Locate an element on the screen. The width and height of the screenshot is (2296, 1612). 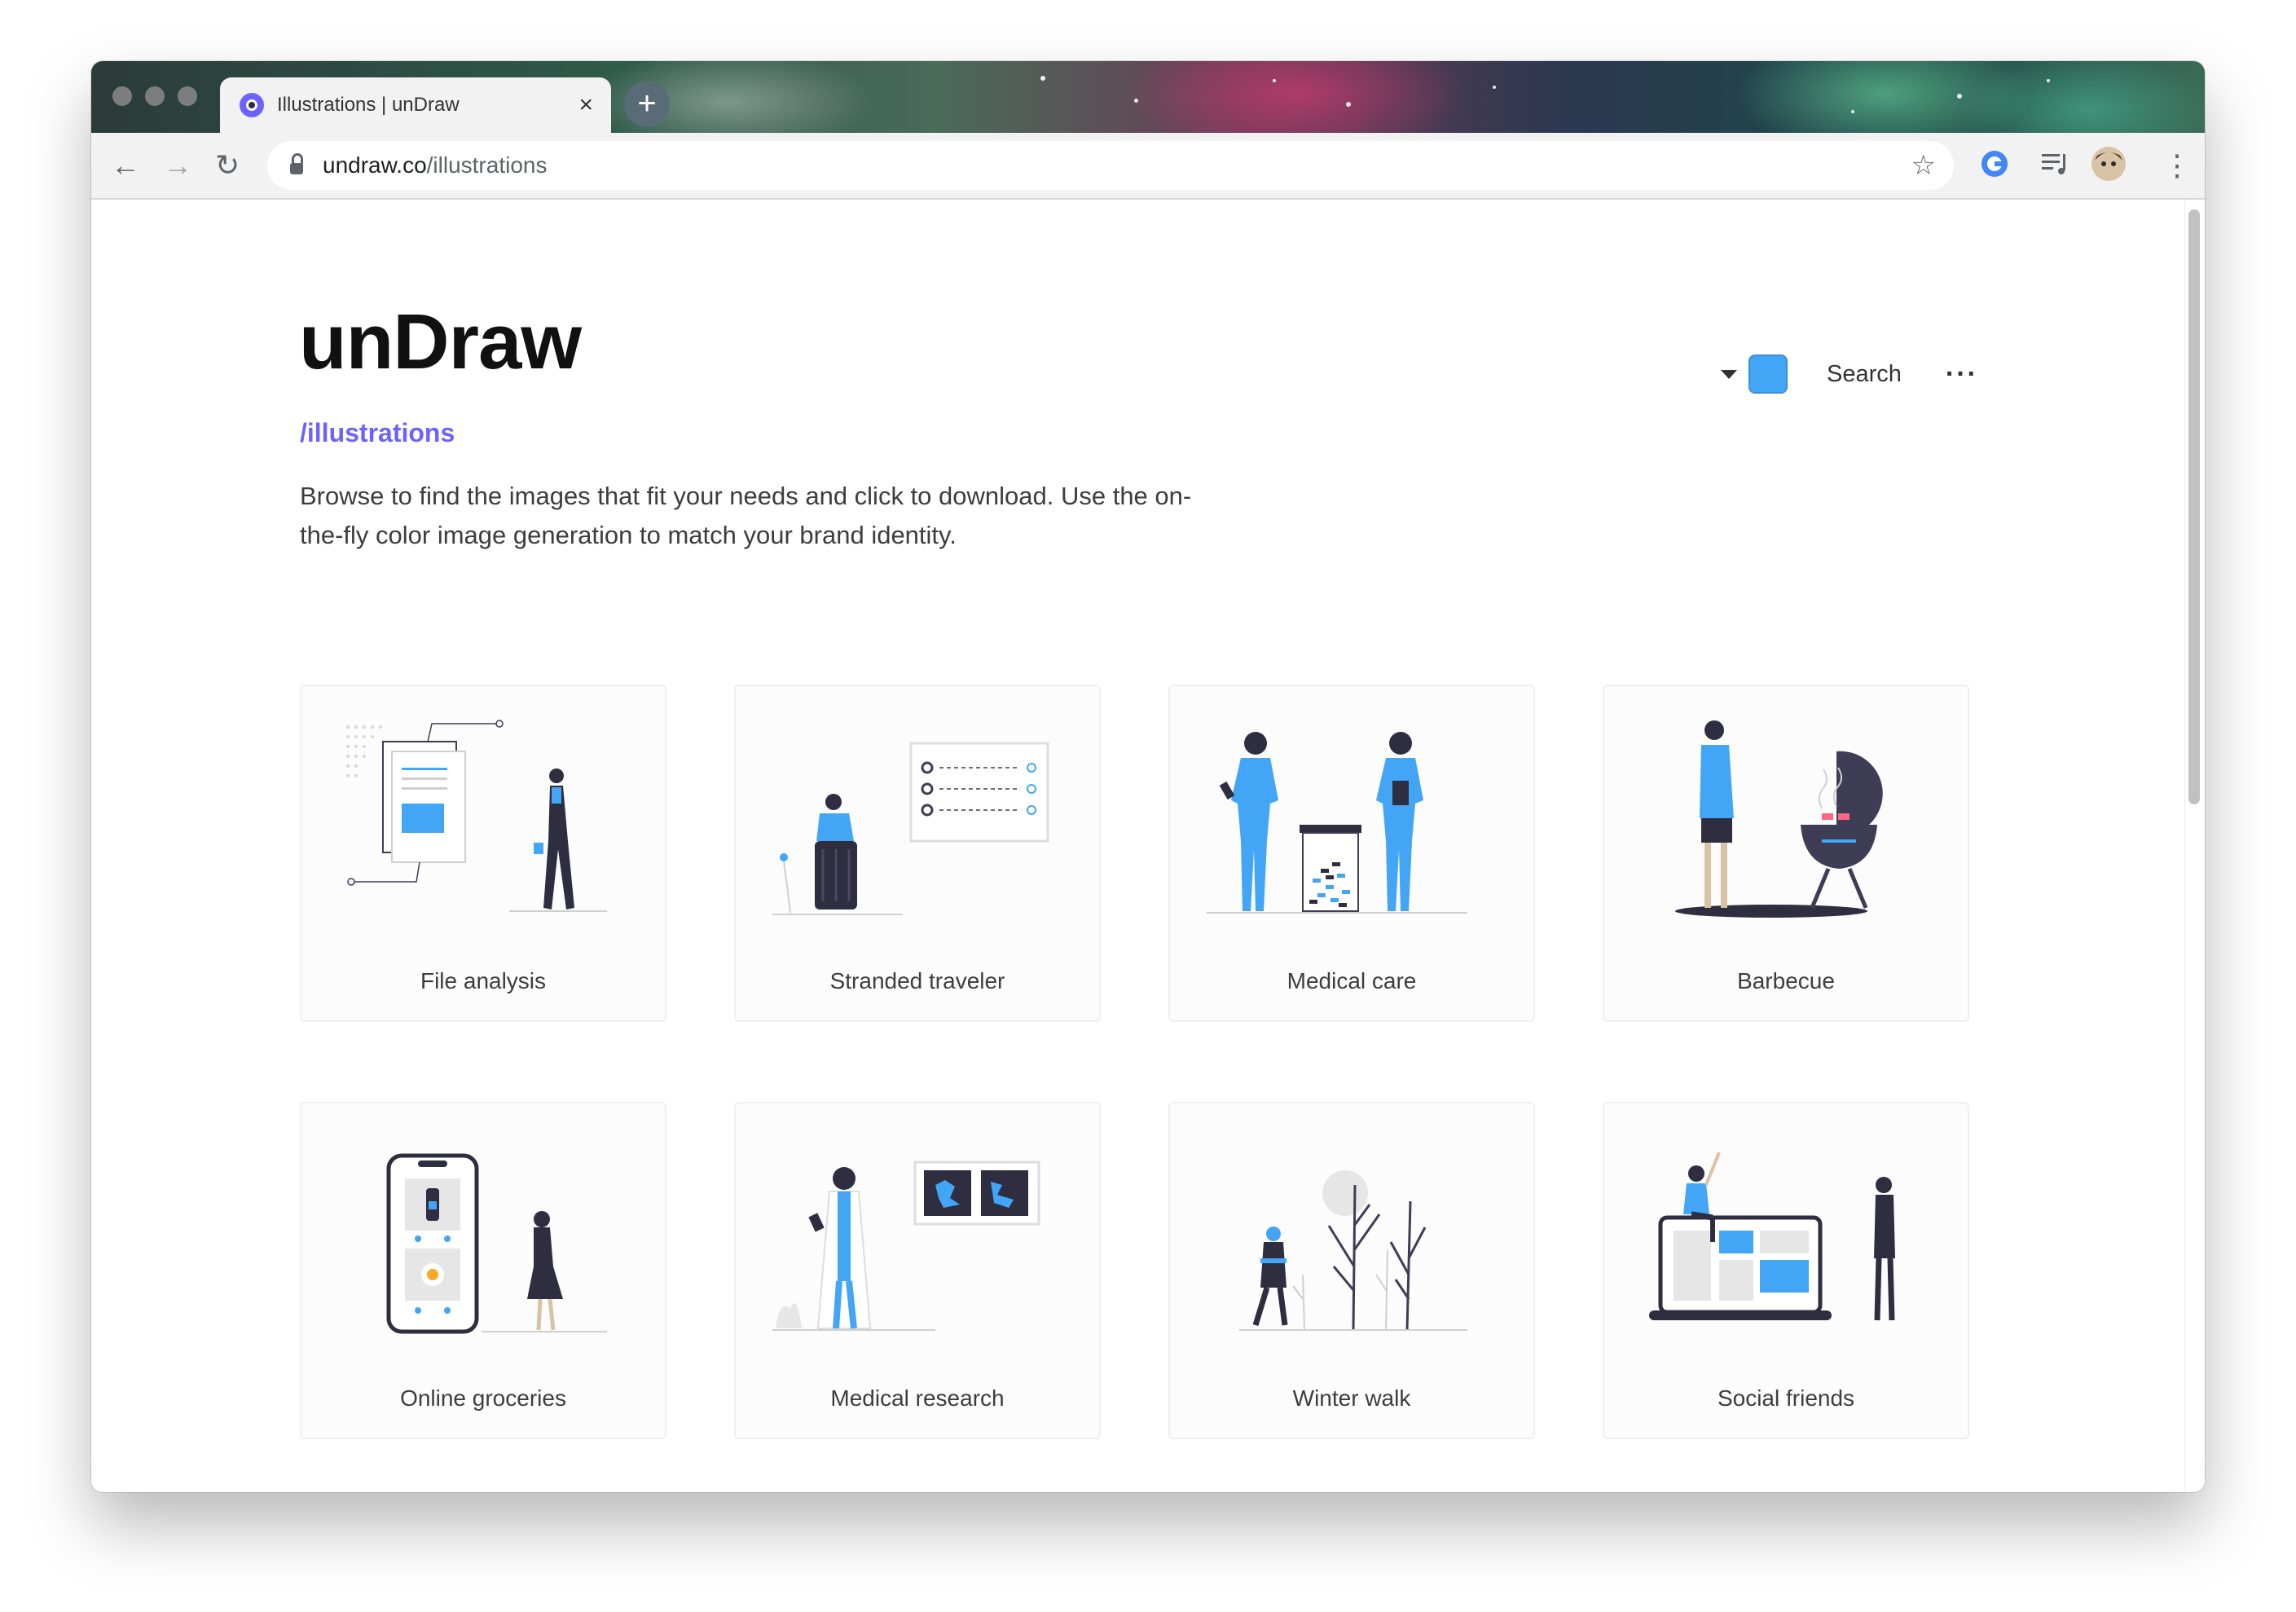
playlist-icon is located at coordinates (2055, 164).